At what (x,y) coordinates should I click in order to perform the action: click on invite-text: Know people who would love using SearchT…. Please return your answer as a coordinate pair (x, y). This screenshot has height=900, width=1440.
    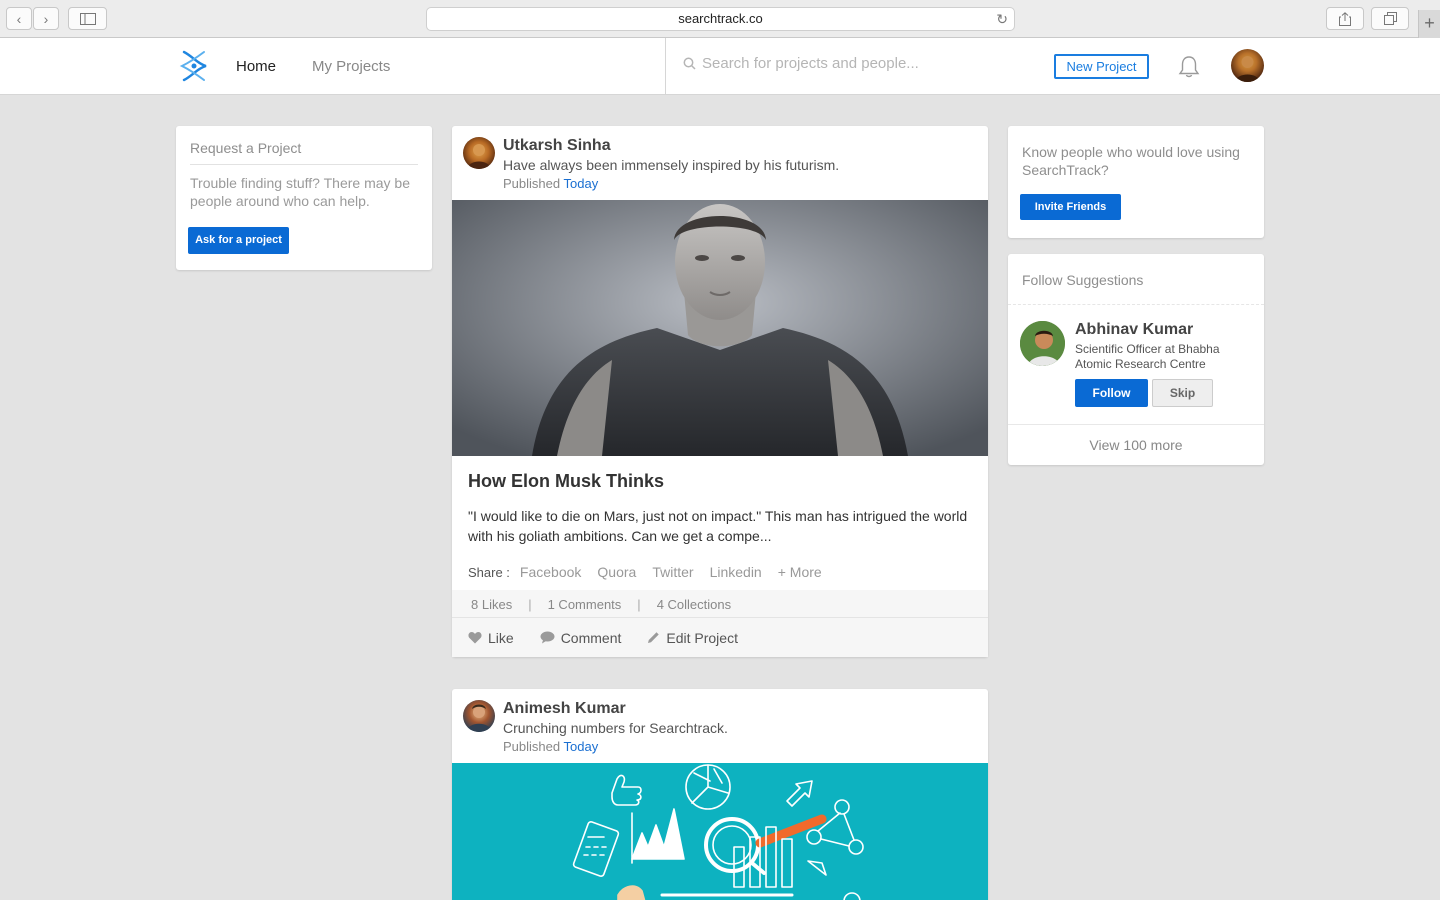
    Looking at the image, I should click on (1131, 161).